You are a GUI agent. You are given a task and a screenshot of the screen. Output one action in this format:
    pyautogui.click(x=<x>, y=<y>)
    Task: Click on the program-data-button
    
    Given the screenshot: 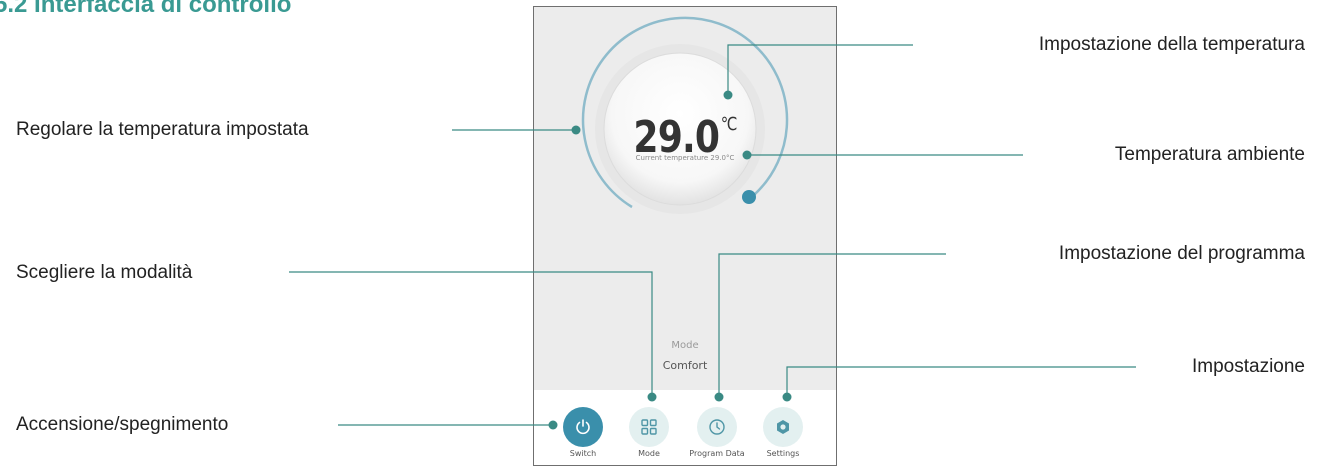 What is the action you would take?
    pyautogui.click(x=717, y=427)
    